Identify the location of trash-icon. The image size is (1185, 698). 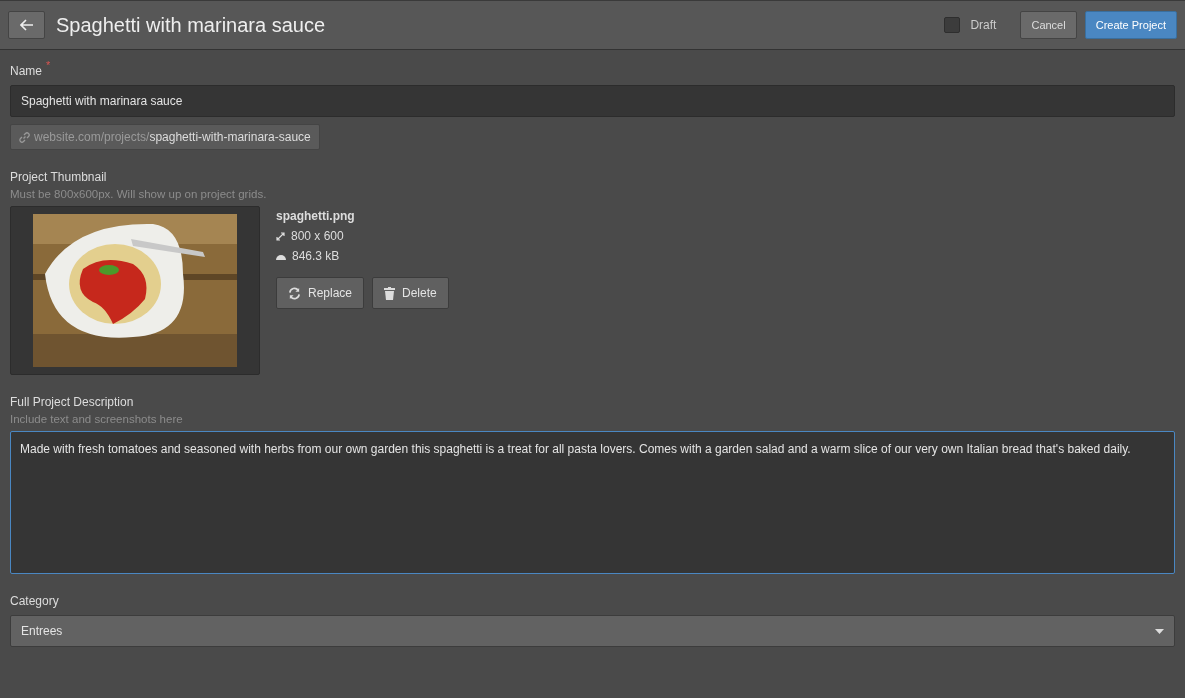
(390, 293).